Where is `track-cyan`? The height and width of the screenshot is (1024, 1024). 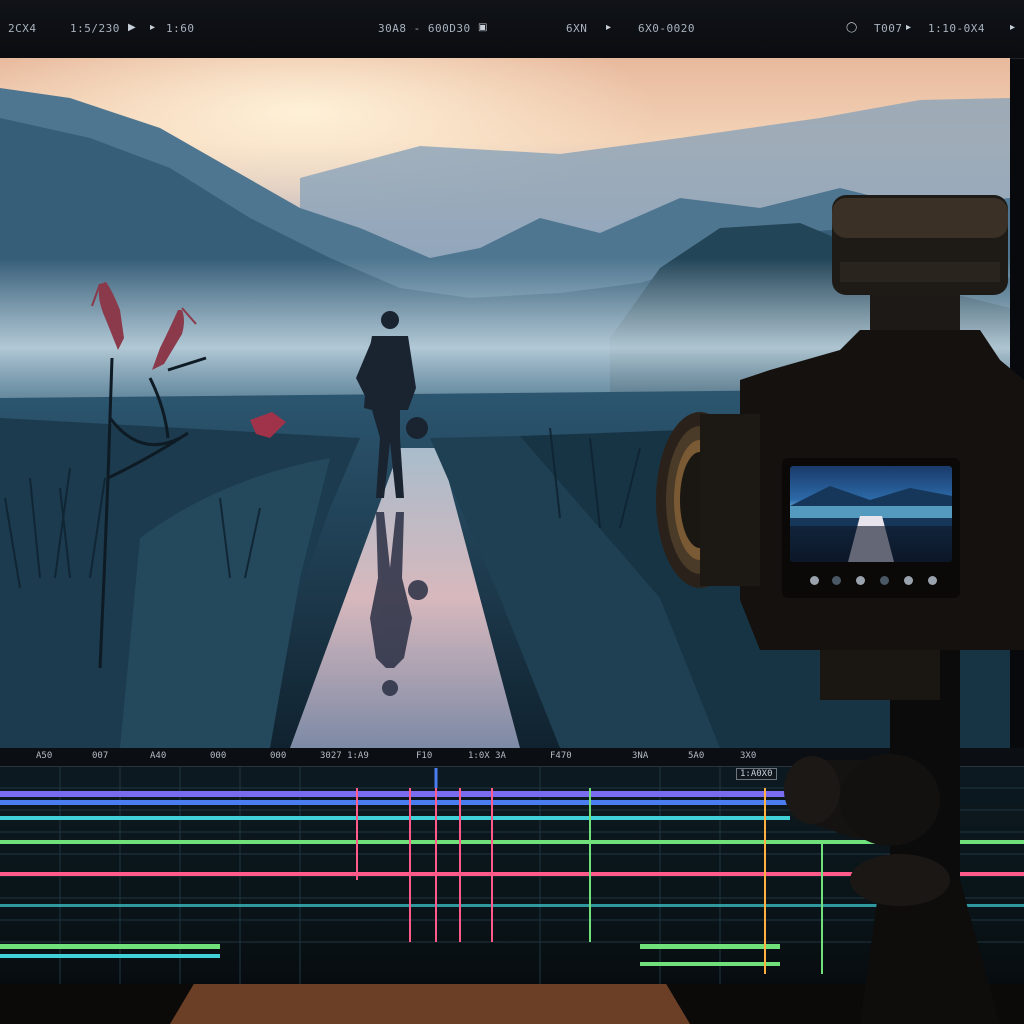
track-cyan is located at coordinates (395, 818).